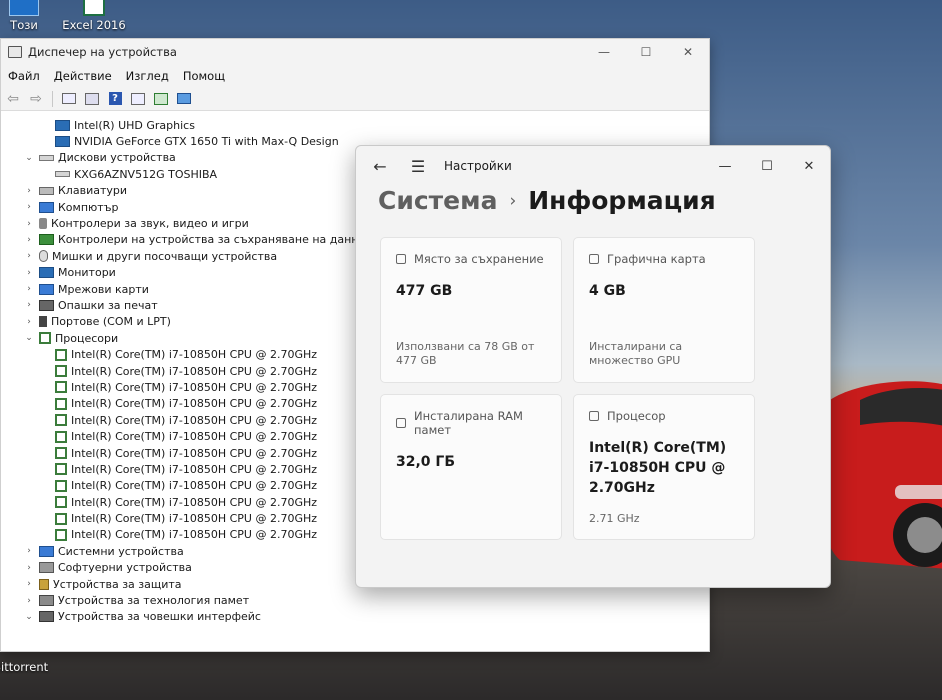 The height and width of the screenshot is (700, 942). Describe the element at coordinates (88, 207) in the screenshot. I see `device-label: Компютър` at that location.